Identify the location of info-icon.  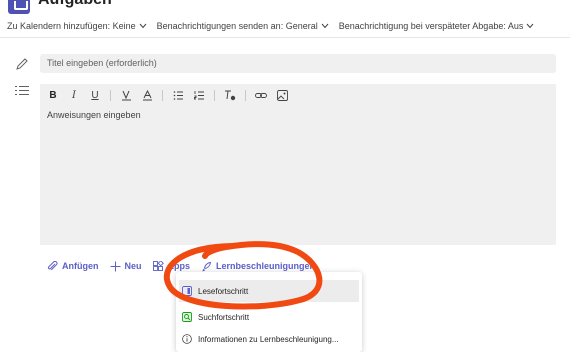
(187, 339).